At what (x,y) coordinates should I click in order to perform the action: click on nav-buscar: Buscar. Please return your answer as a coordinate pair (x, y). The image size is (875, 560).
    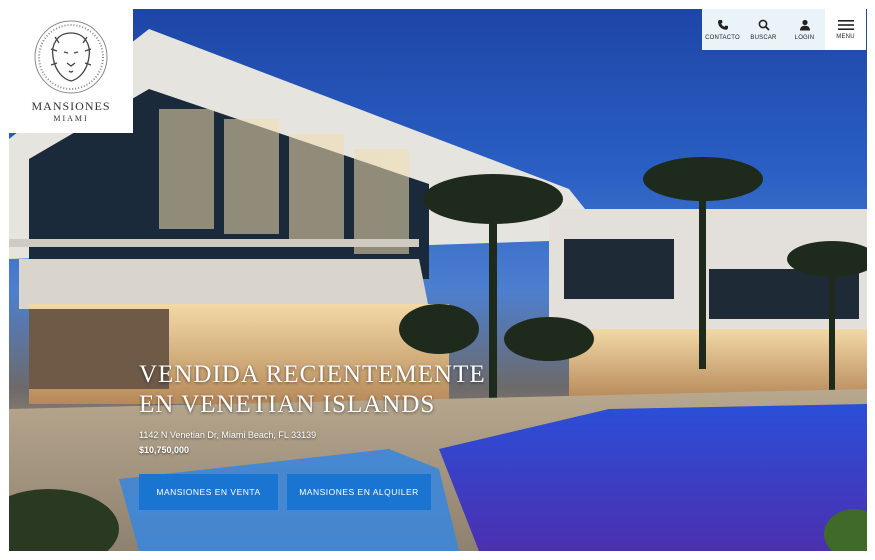
    Looking at the image, I should click on (763, 29).